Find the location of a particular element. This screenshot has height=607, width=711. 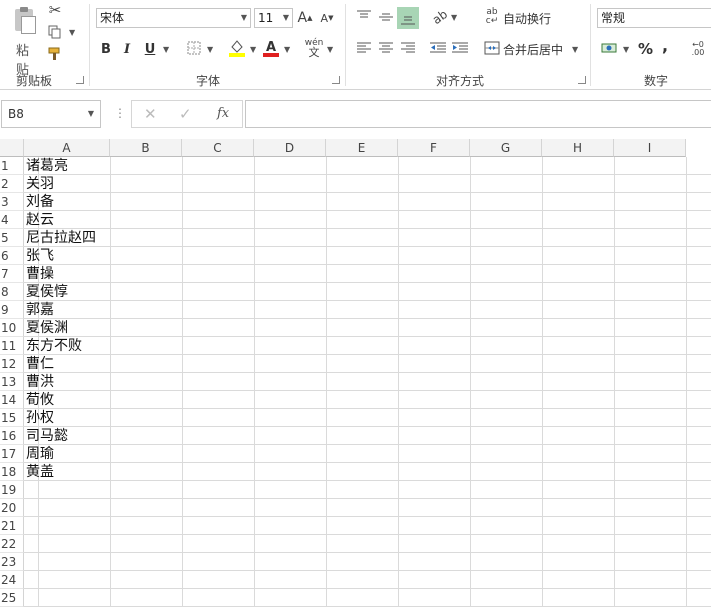

row-header-2: 2 is located at coordinates (12, 184).